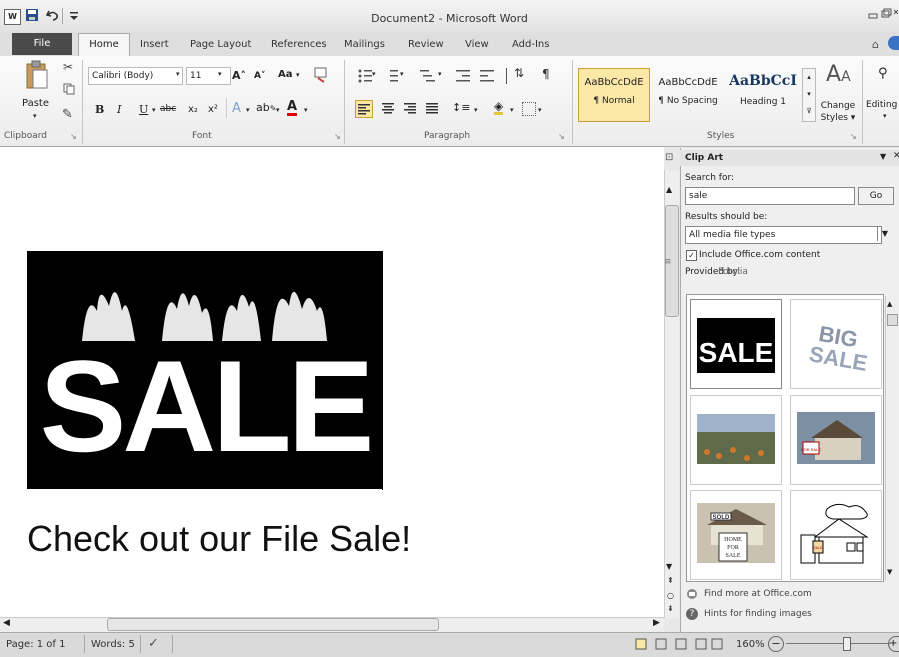  I want to click on close-icon: ✕, so click(896, 156).